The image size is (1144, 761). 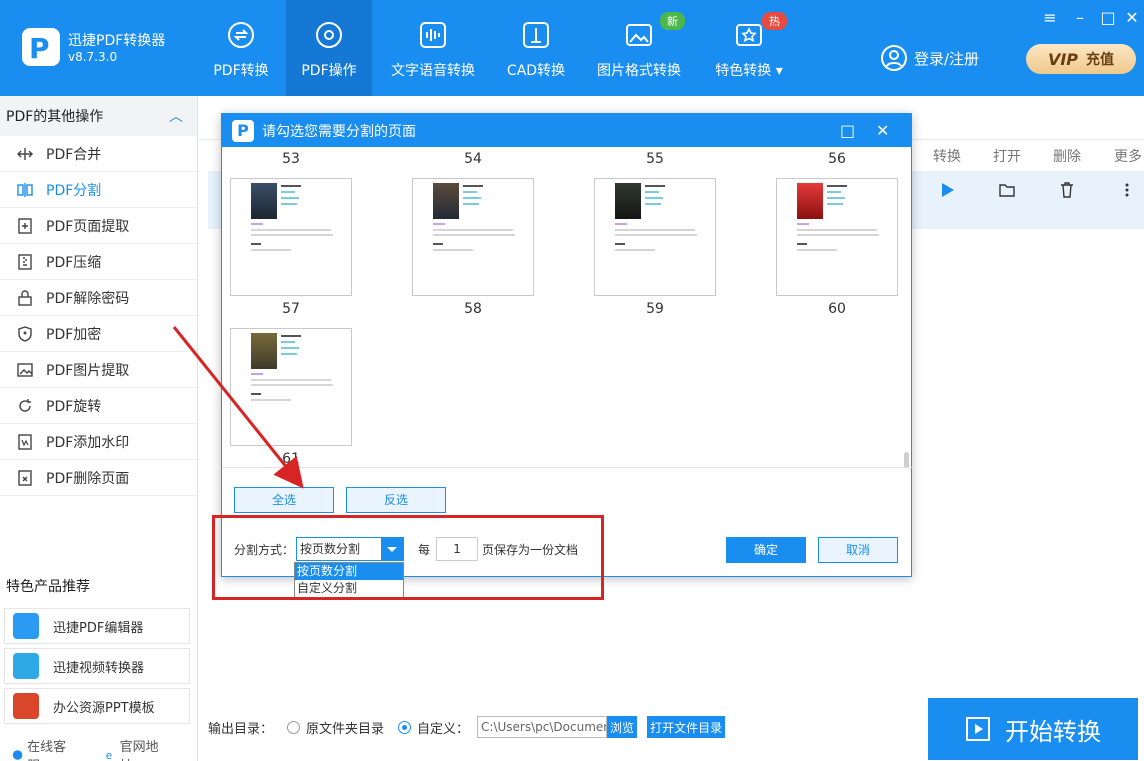 What do you see at coordinates (1033, 729) in the screenshot?
I see `start-convert-button: 开始转换` at bounding box center [1033, 729].